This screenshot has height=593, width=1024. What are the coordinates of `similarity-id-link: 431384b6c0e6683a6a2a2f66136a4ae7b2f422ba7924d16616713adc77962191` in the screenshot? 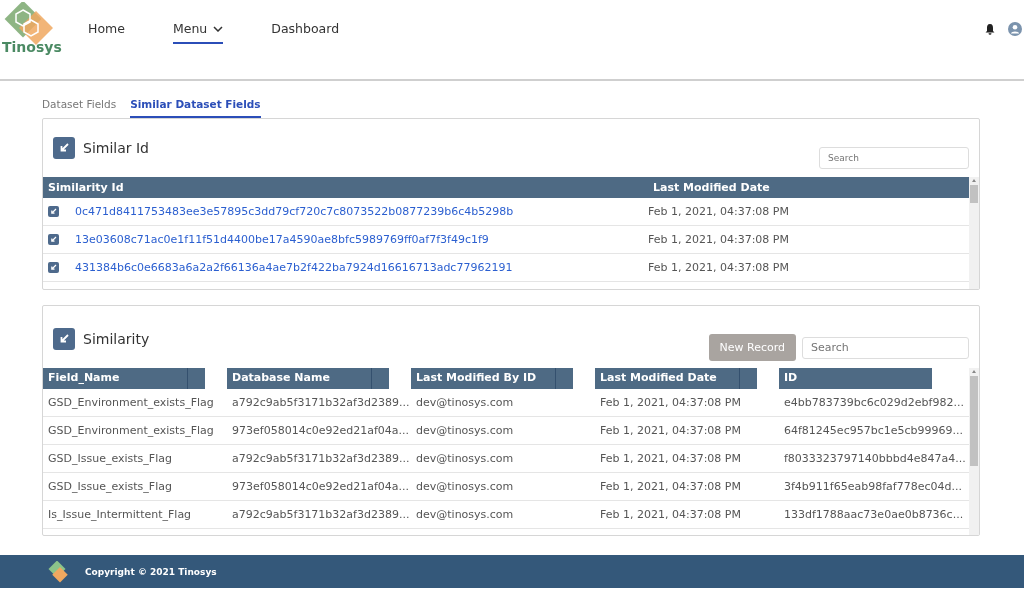 It's located at (294, 267).